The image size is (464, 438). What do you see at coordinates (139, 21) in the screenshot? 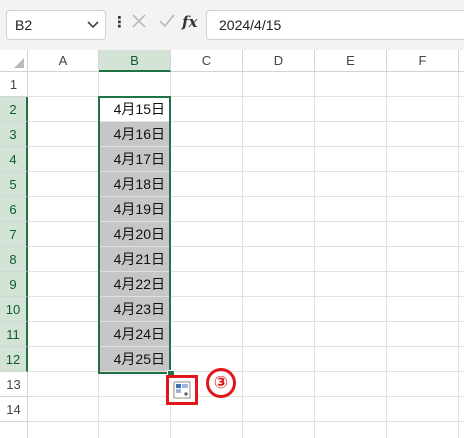
I see `cancel-x-icon` at bounding box center [139, 21].